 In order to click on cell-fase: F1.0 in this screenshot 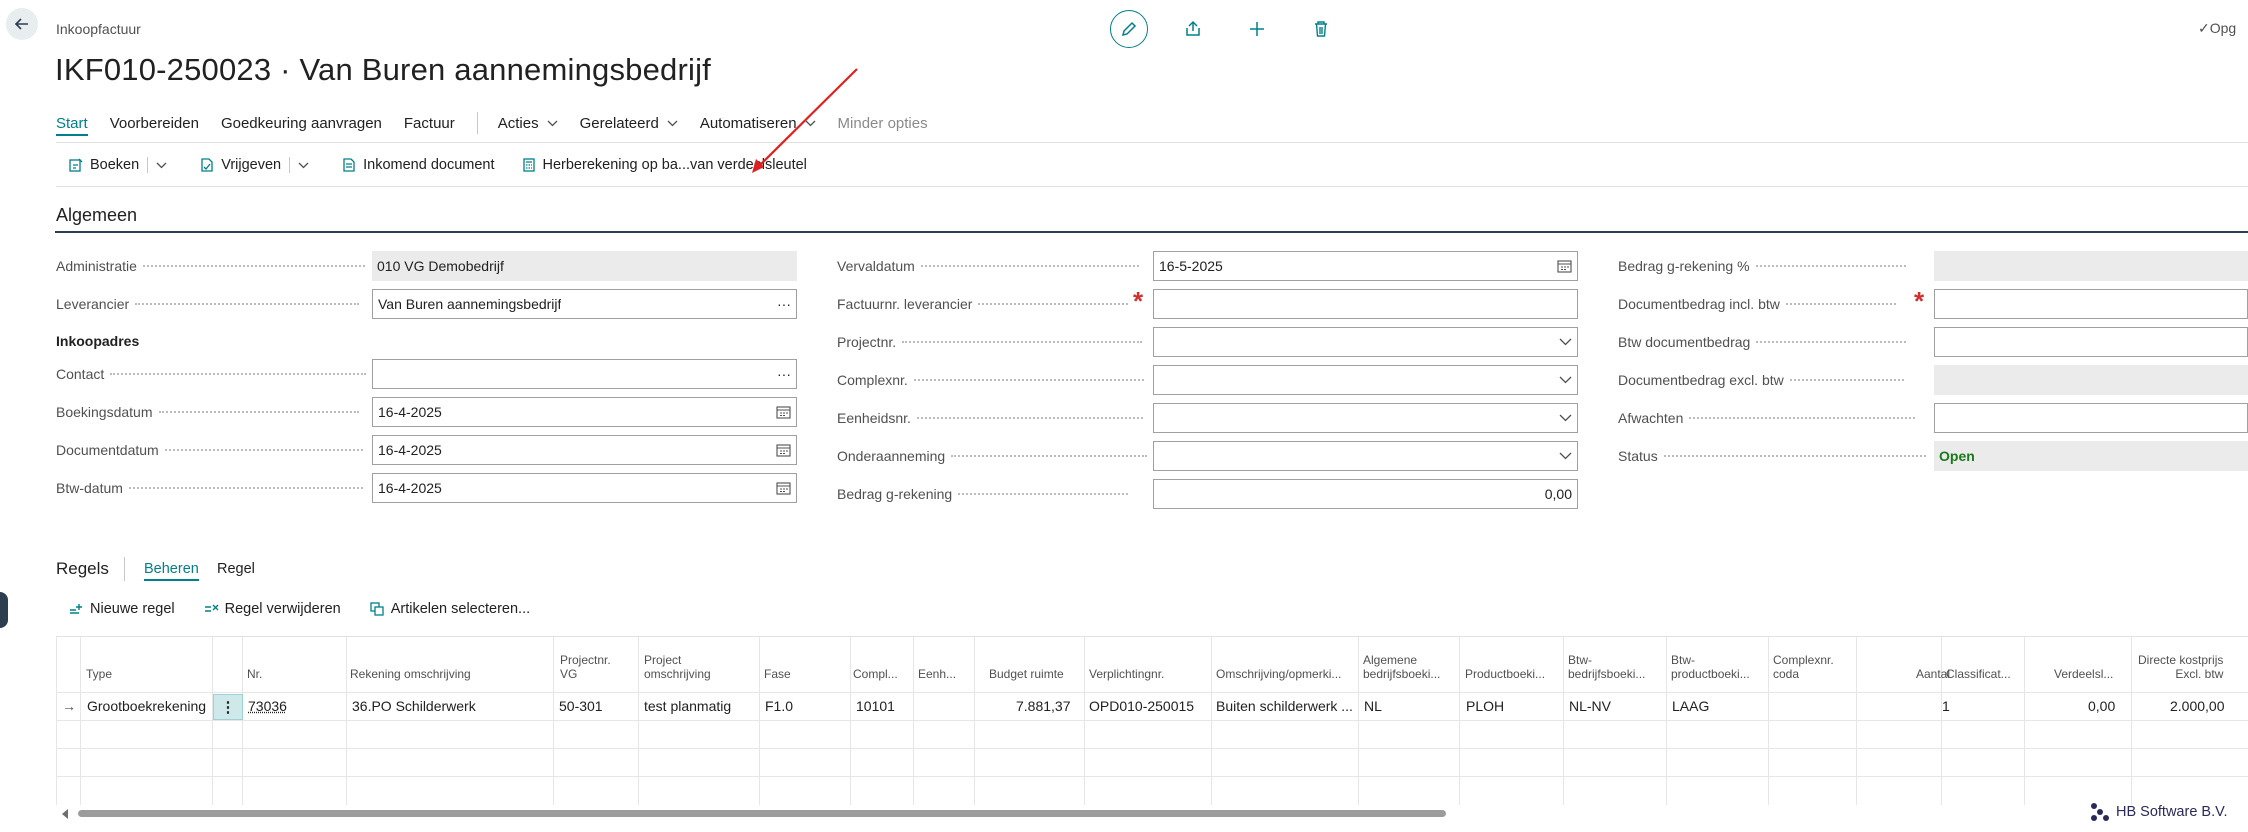, I will do `click(779, 706)`.